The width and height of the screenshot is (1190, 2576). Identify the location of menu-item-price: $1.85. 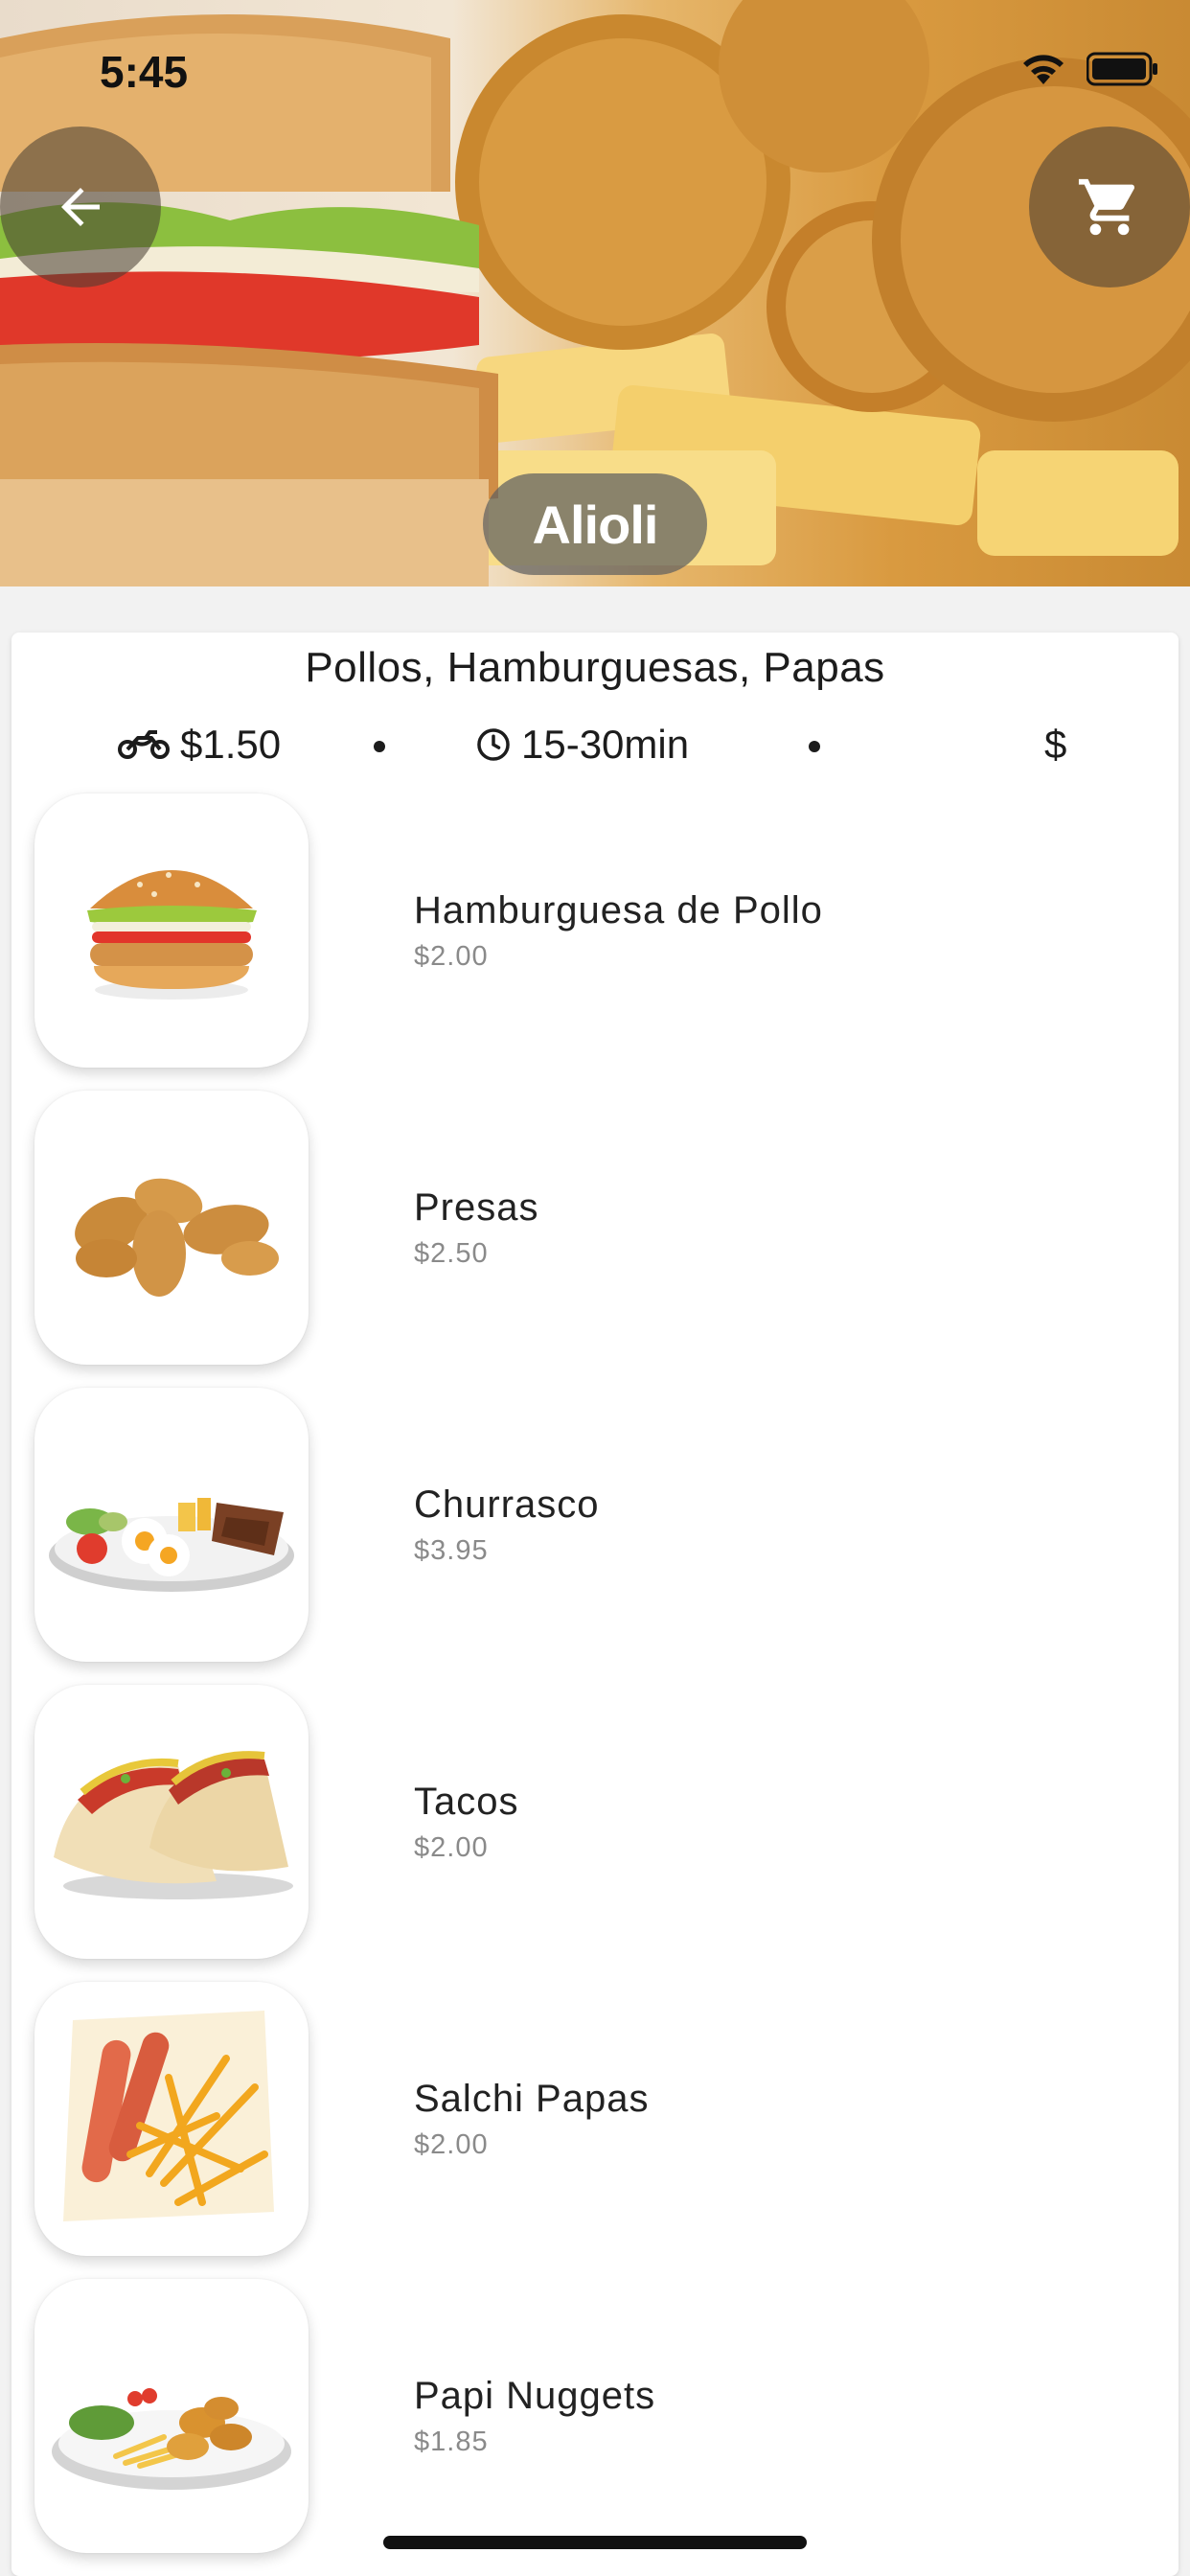
(452, 2441).